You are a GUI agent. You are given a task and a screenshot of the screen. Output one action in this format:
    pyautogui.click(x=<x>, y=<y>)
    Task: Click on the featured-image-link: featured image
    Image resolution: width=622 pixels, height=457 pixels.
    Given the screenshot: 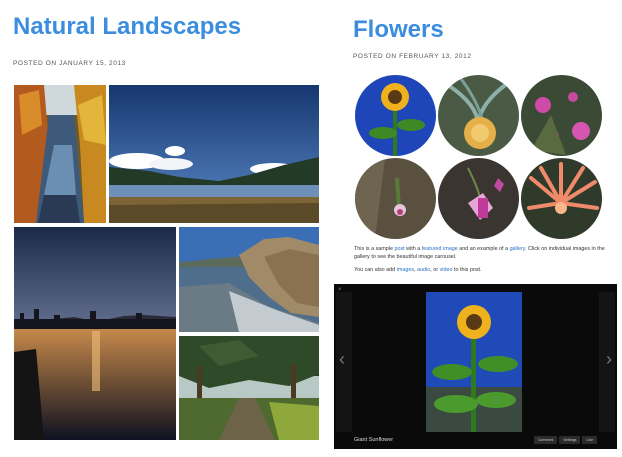 What is the action you would take?
    pyautogui.click(x=440, y=249)
    